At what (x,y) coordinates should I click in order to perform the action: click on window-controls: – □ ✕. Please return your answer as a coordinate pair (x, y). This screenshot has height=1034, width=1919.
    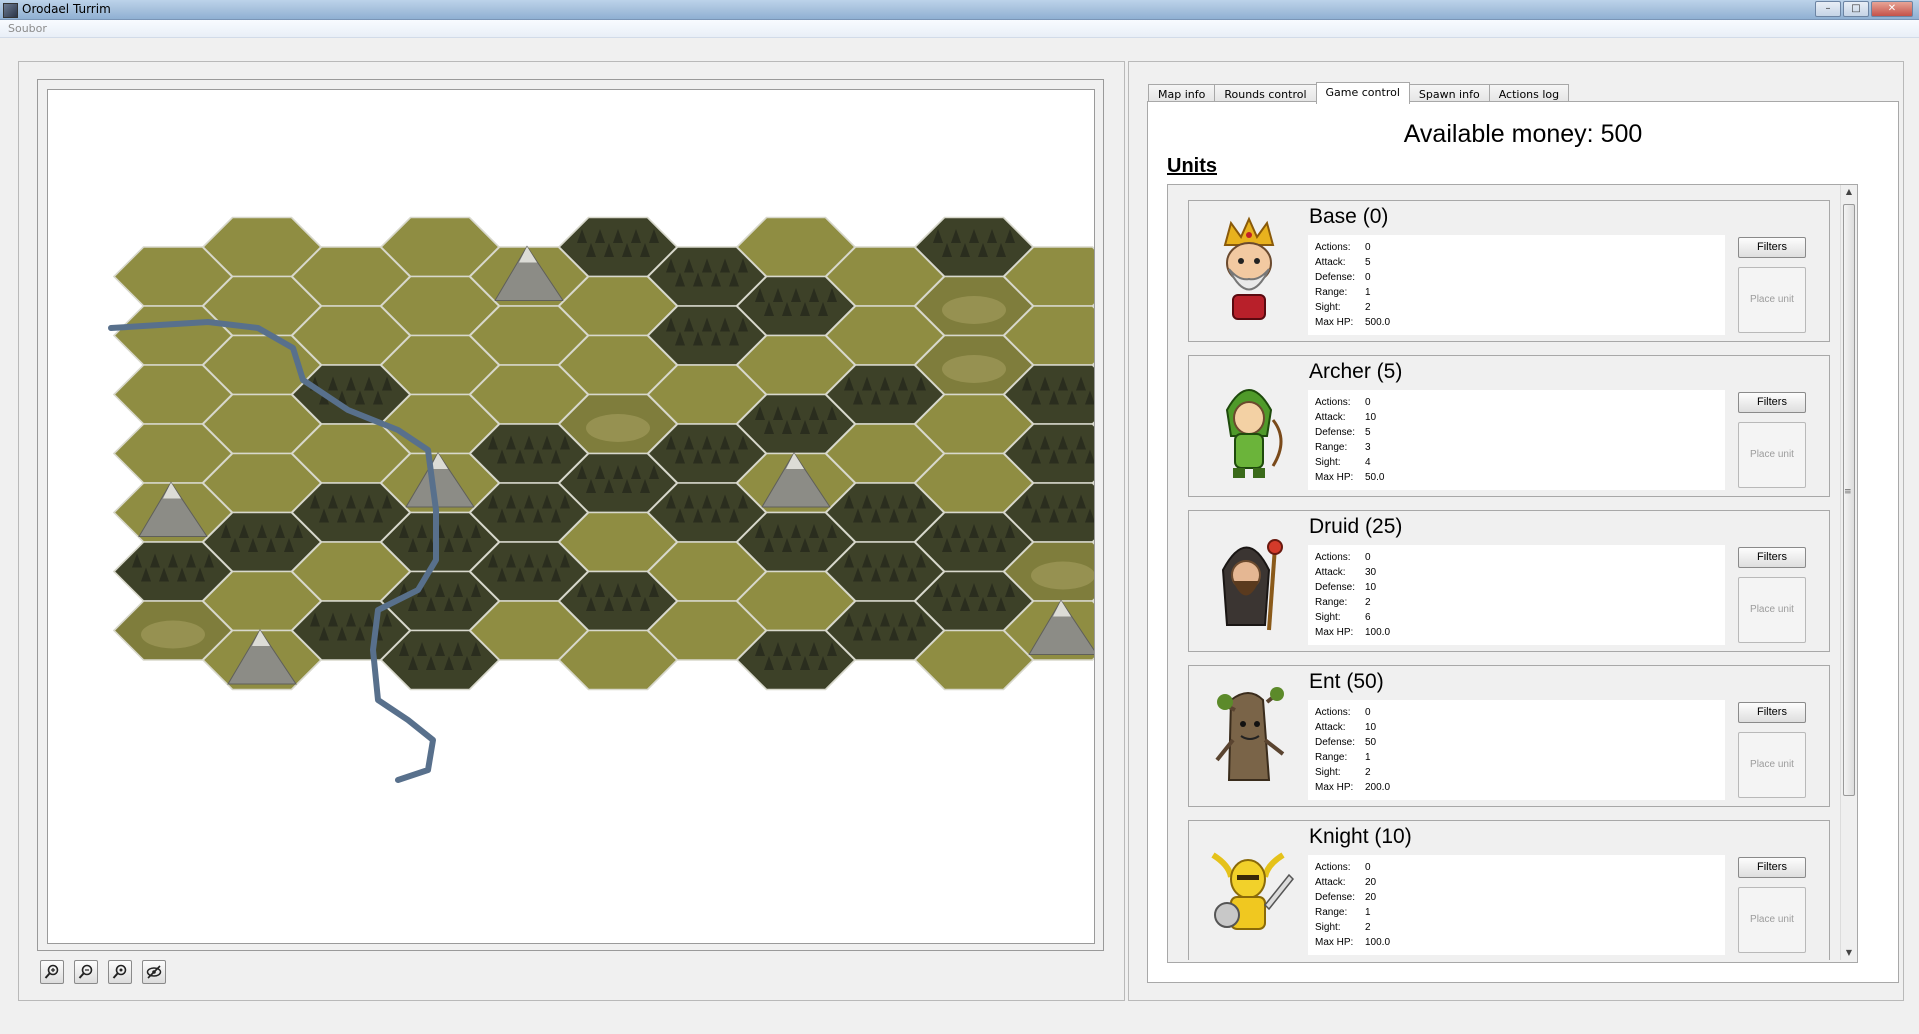
    Looking at the image, I should click on (1864, 9).